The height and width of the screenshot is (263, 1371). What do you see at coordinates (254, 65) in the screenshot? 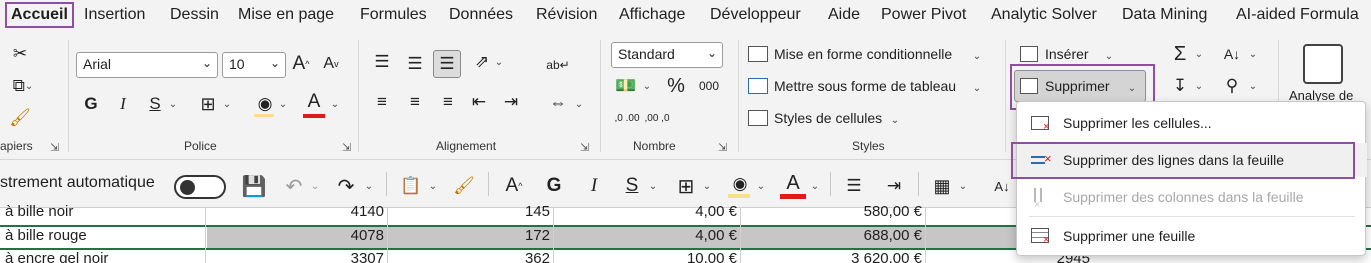
I see `font-size-combo: 10 ⌄` at bounding box center [254, 65].